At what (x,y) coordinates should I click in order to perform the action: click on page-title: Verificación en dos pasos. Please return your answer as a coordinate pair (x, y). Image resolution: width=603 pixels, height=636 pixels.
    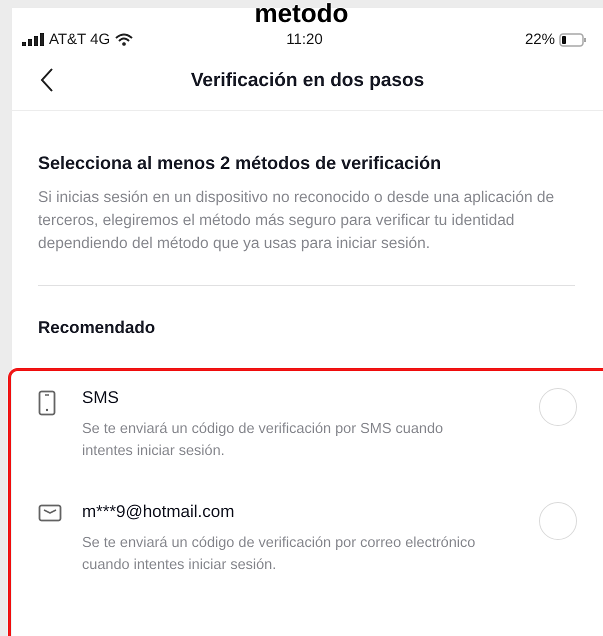
    Looking at the image, I should click on (308, 81).